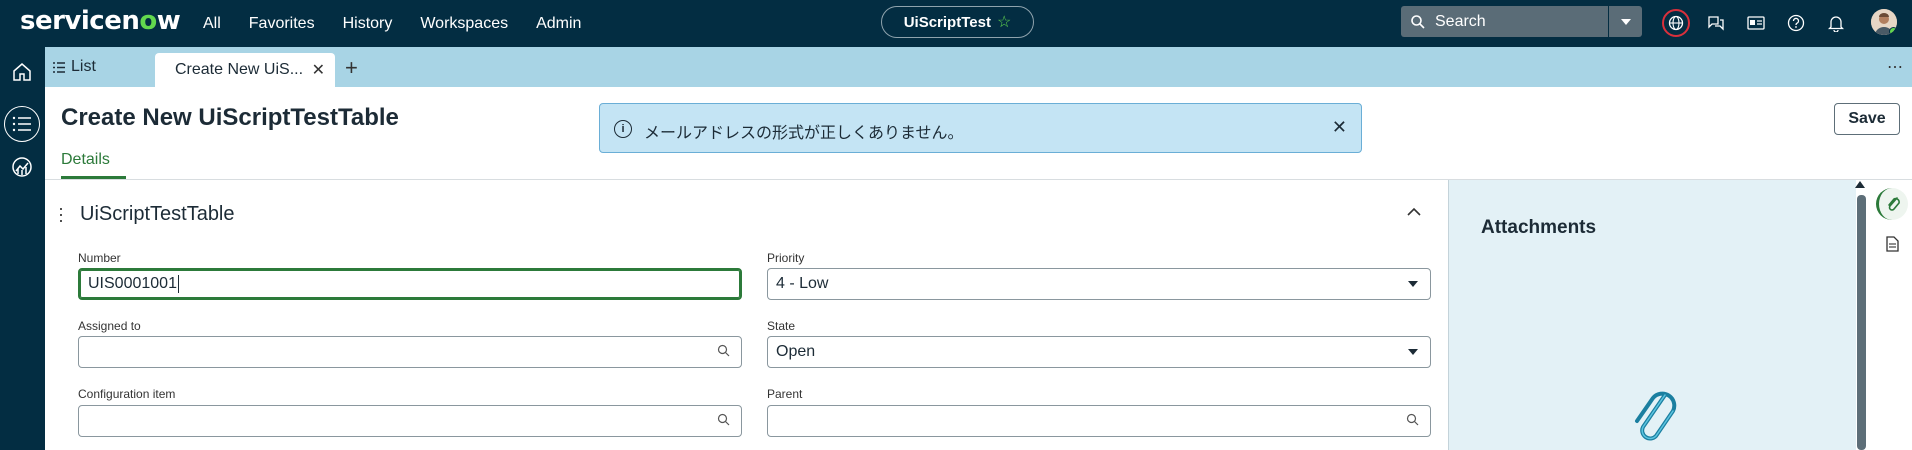 This screenshot has height=450, width=1912. Describe the element at coordinates (464, 24) in the screenshot. I see `menu-workspaces: Workspaces` at that location.